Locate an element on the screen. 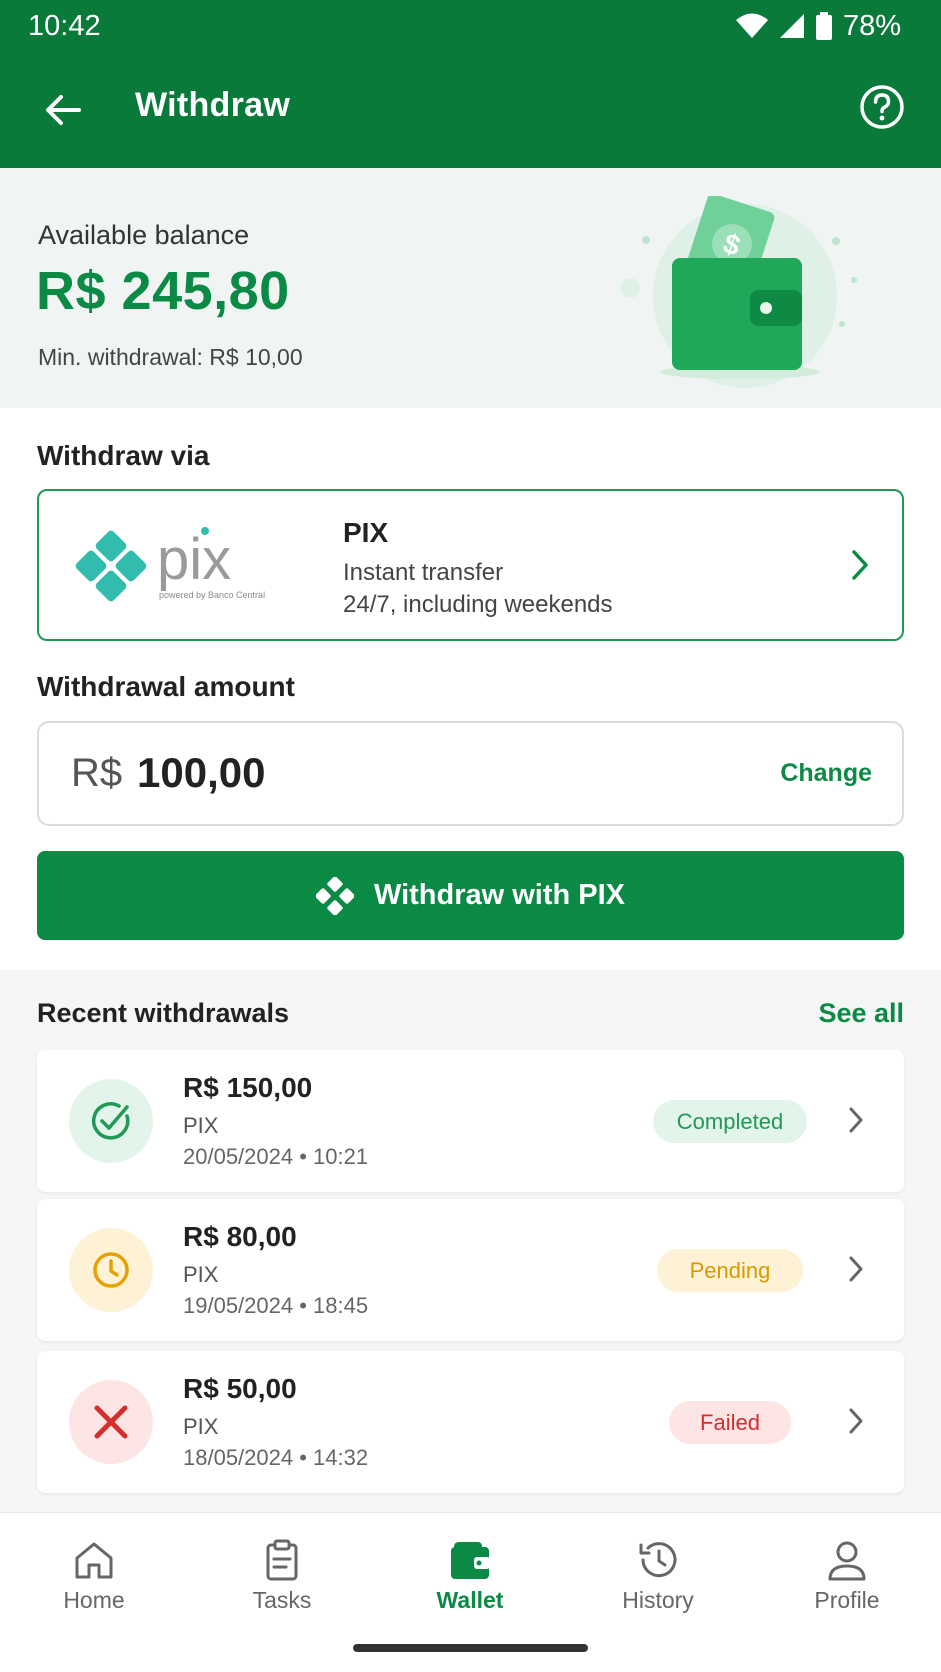 The height and width of the screenshot is (1672, 941). signal-icon is located at coordinates (791, 26).